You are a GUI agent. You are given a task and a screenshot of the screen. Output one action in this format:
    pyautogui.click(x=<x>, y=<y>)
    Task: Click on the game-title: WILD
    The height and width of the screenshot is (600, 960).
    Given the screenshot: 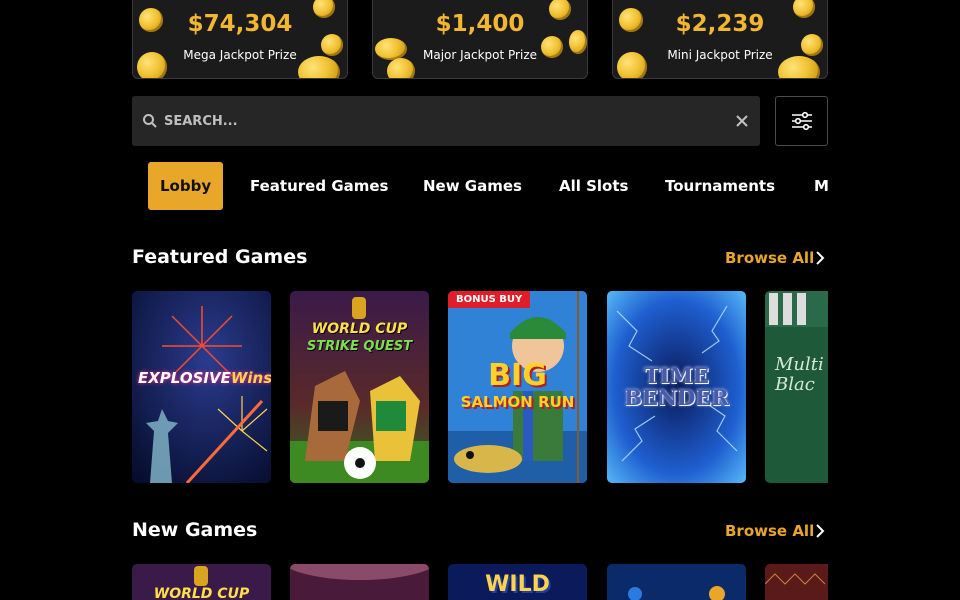 What is the action you would take?
    pyautogui.click(x=517, y=584)
    